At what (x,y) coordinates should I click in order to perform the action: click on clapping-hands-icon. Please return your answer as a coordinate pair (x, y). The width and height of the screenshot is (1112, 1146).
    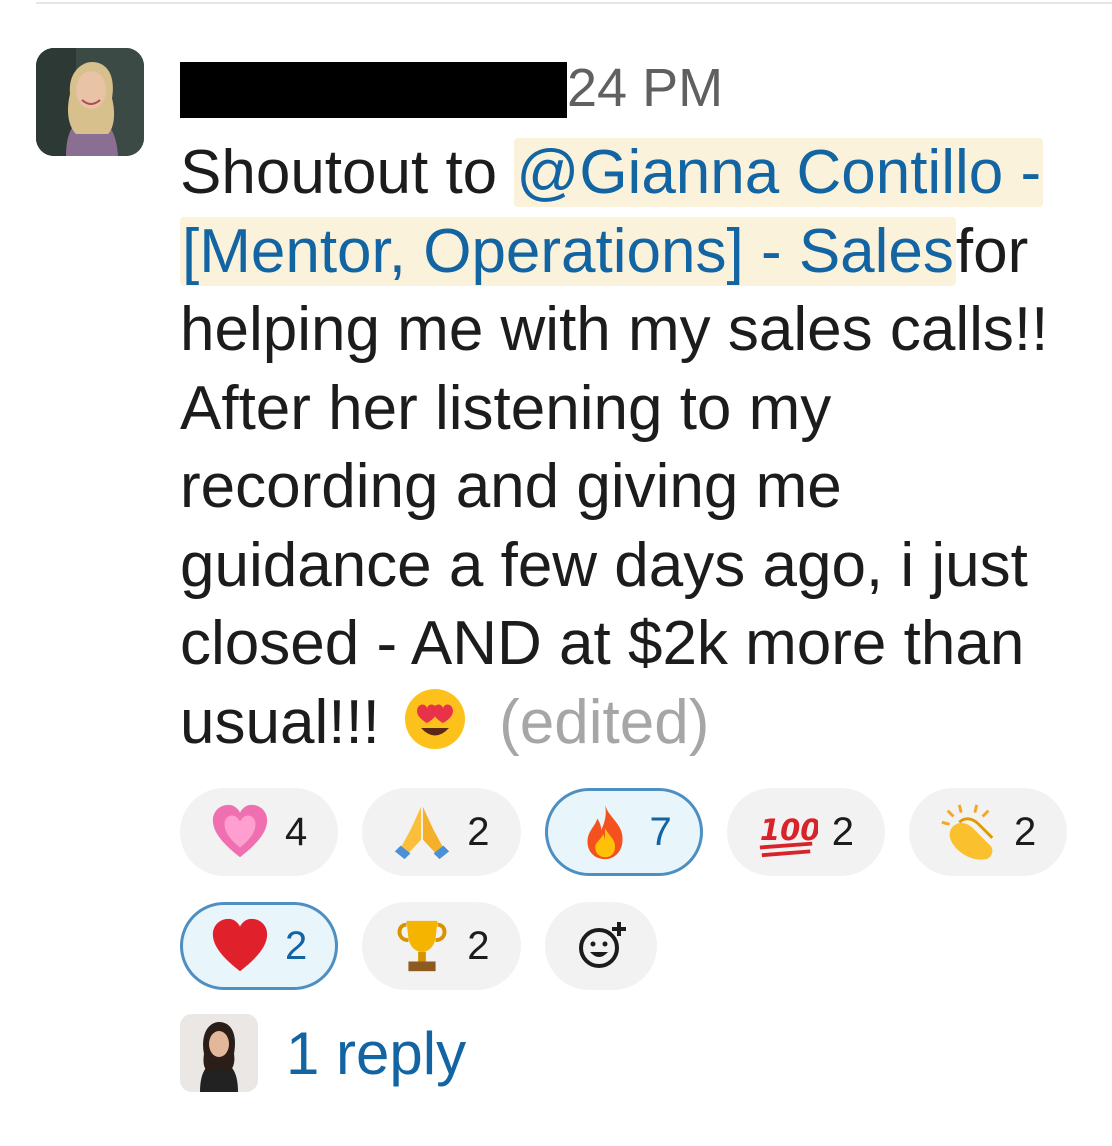
    Looking at the image, I should click on (967, 832).